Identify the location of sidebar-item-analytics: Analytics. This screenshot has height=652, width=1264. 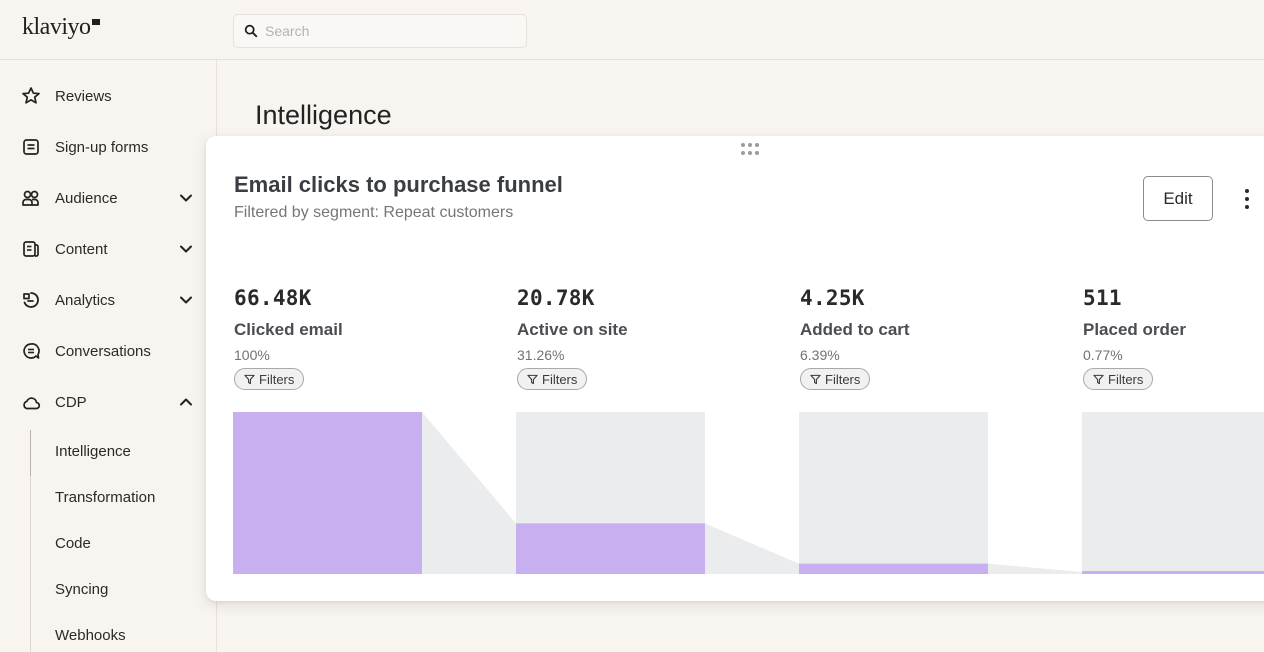
(108, 300).